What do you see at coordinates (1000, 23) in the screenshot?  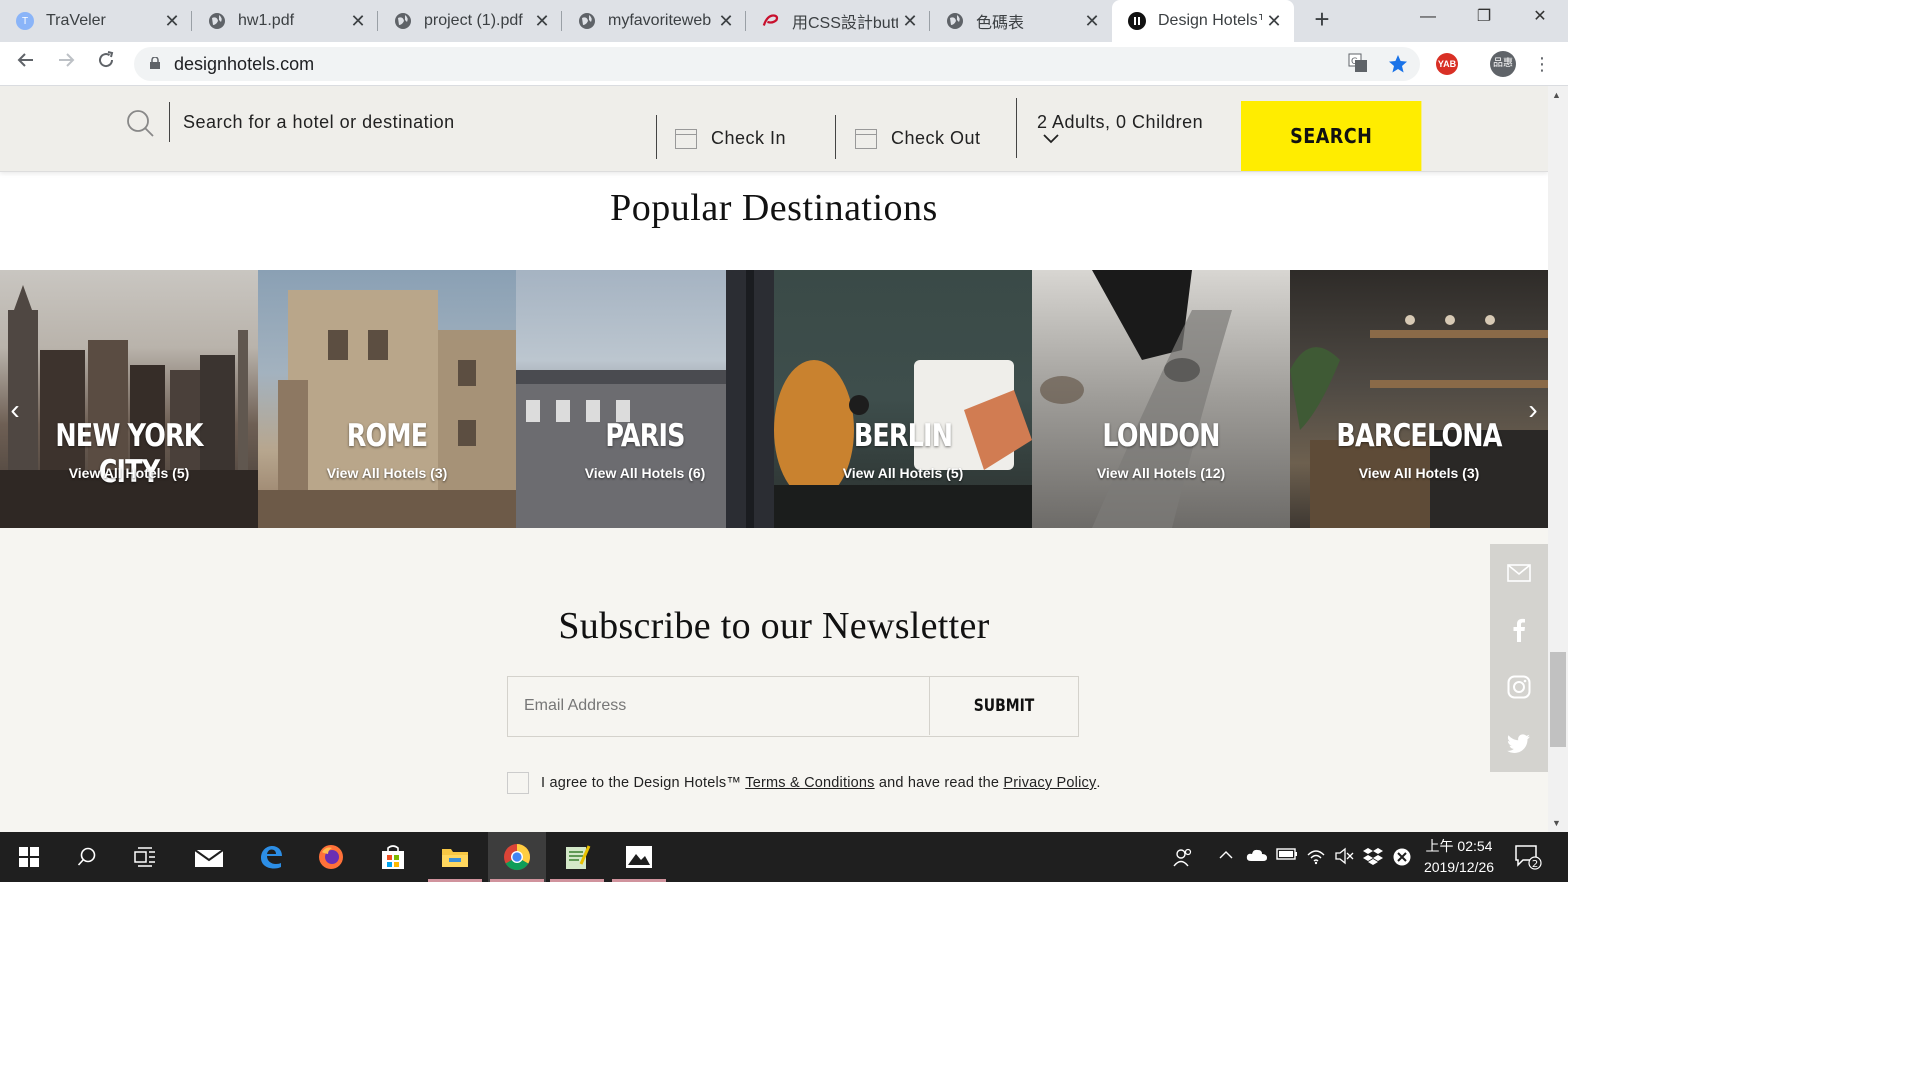 I see `tab-title: 色碼表` at bounding box center [1000, 23].